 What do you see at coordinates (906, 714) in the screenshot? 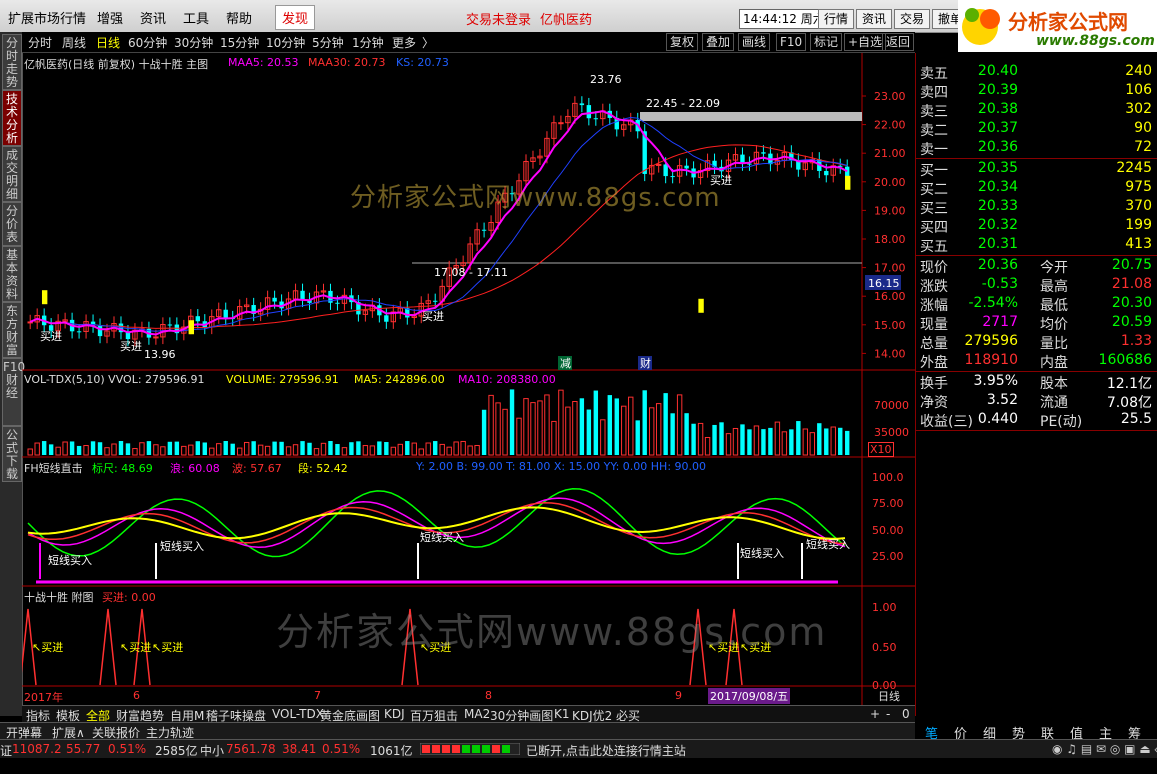
I see `zoom-reset-button: 0` at bounding box center [906, 714].